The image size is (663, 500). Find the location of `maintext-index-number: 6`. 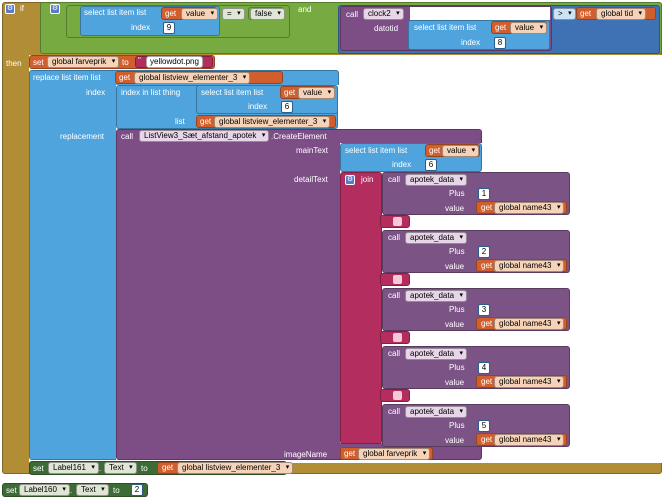

maintext-index-number: 6 is located at coordinates (431, 165).